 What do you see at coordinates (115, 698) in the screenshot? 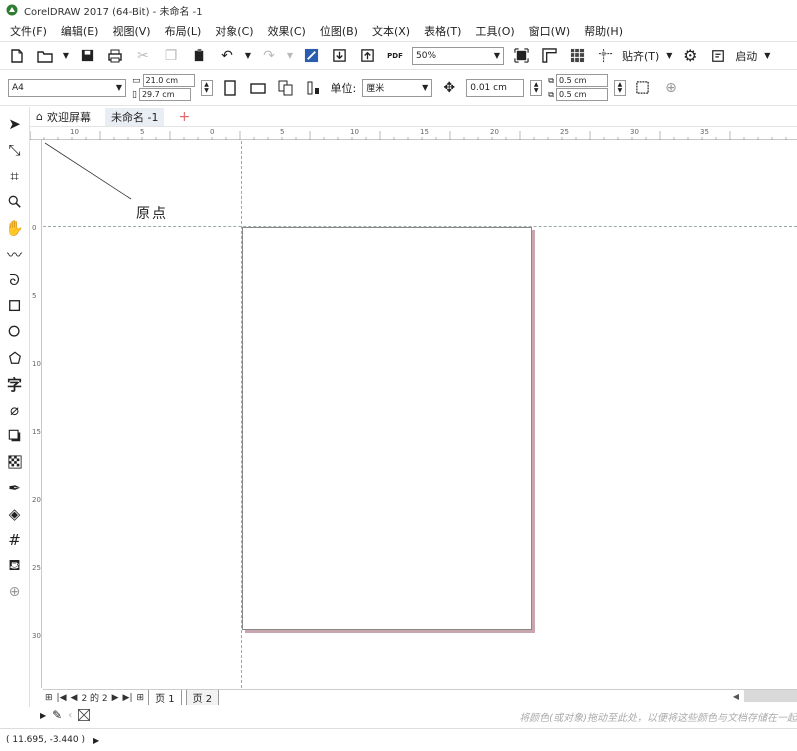
I see `next-page-icon: ▶` at bounding box center [115, 698].